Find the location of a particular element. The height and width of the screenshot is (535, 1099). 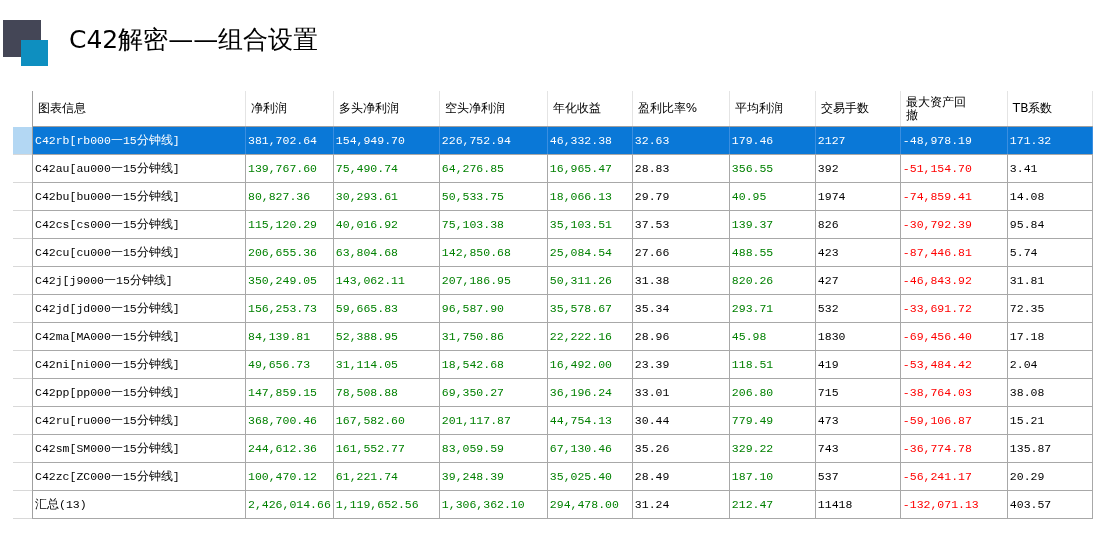

table-cell: -46,843.92 is located at coordinates (954, 280).